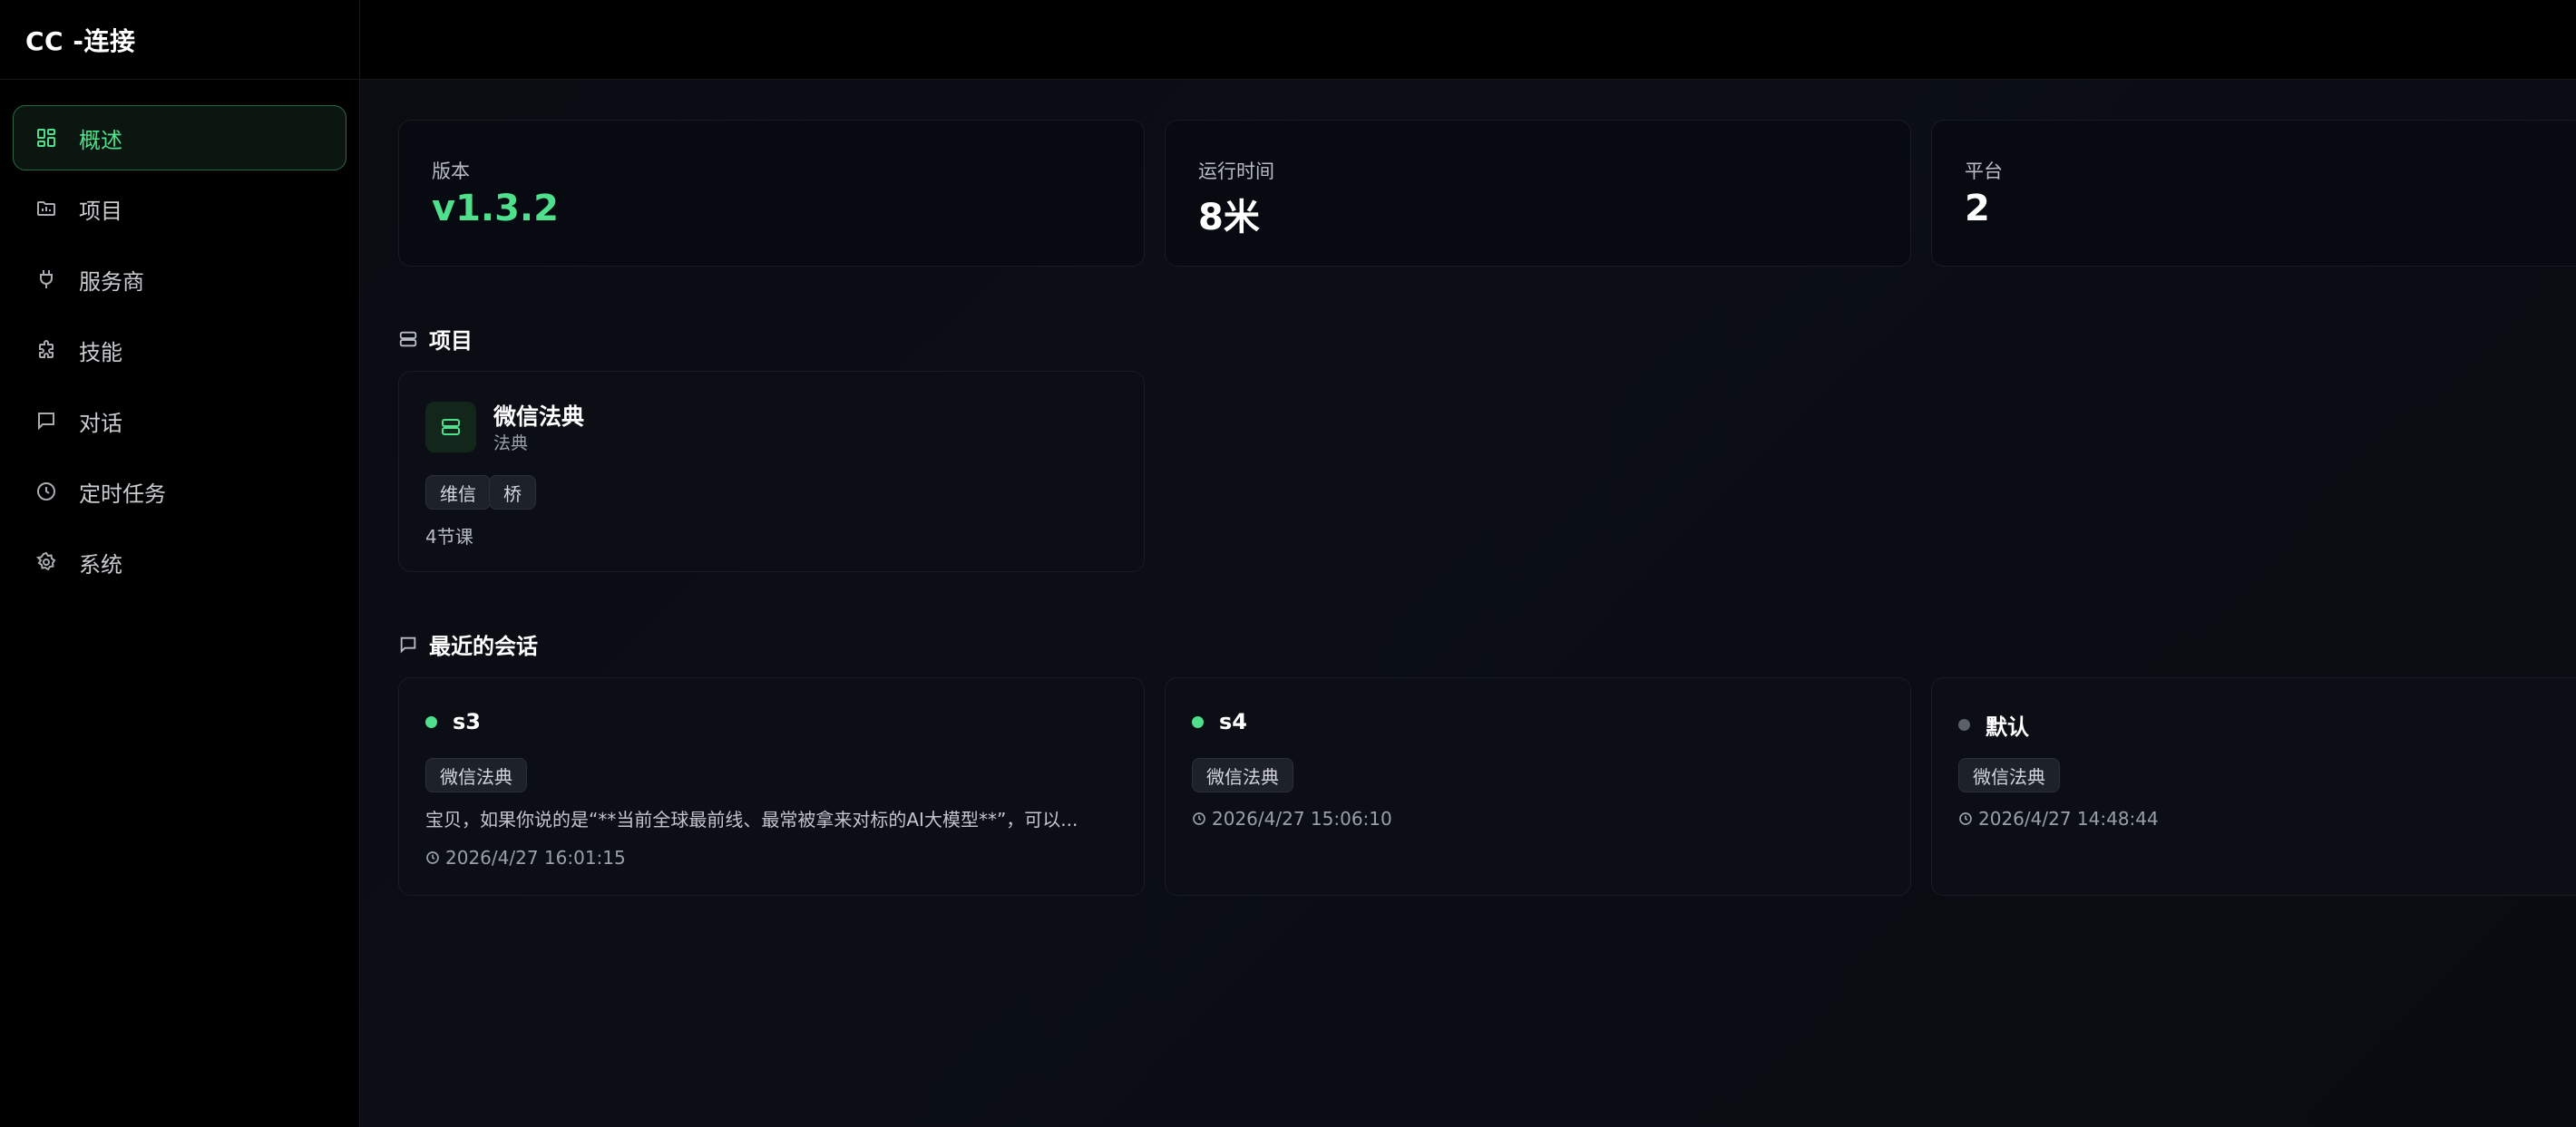 The width and height of the screenshot is (2576, 1127). Describe the element at coordinates (771, 471) in the screenshot. I see `project-card: 微信法典 法典 维信 桥 4节课` at that location.